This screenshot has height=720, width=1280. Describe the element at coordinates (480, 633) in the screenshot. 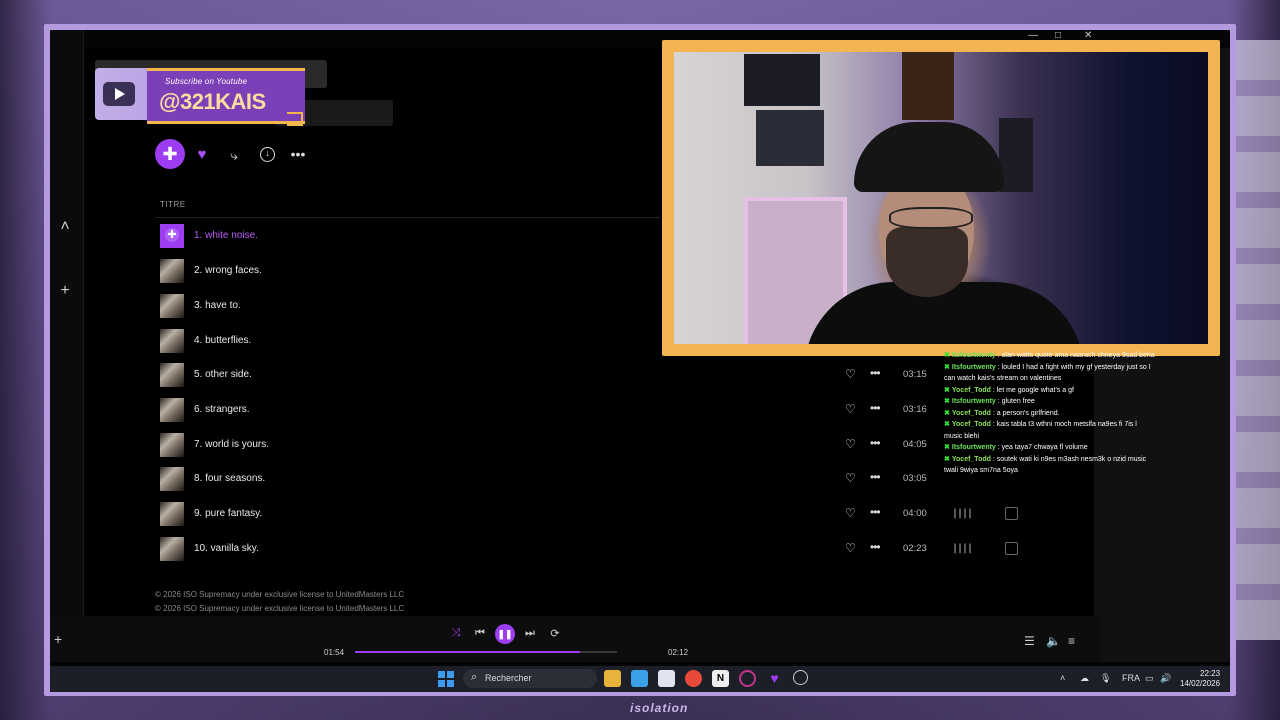

I see `previous-icon: ⏮` at that location.